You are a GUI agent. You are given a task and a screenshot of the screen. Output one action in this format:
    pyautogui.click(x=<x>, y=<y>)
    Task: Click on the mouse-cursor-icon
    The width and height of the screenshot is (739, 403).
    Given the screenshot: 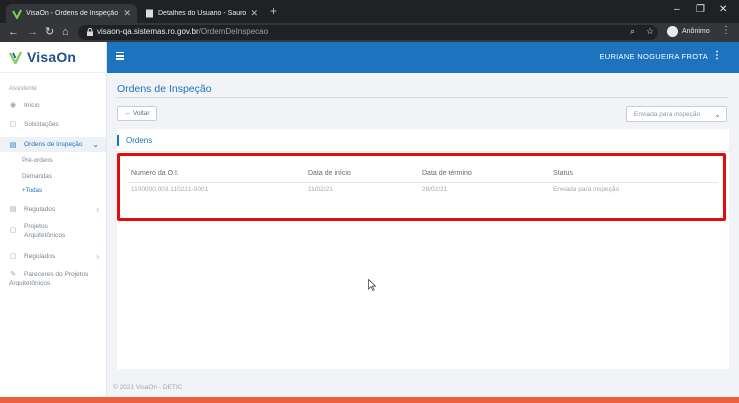 What is the action you would take?
    pyautogui.click(x=372, y=285)
    